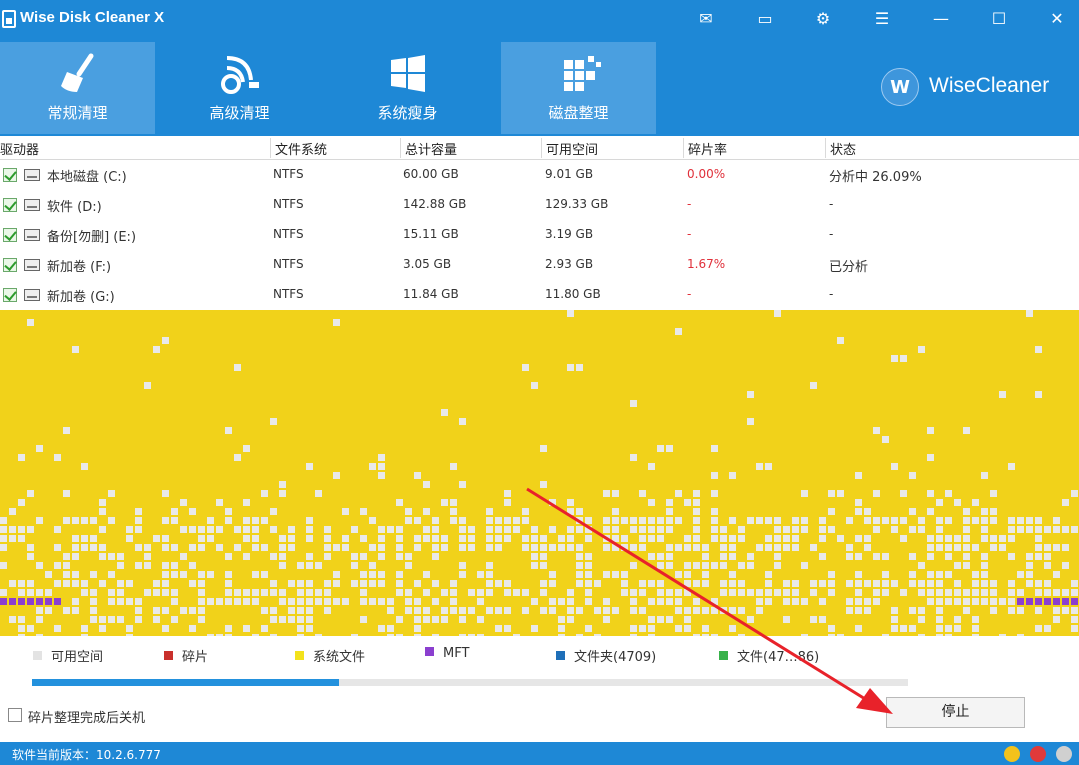 The image size is (1079, 765). I want to click on minimize-button: —, so click(941, 19).